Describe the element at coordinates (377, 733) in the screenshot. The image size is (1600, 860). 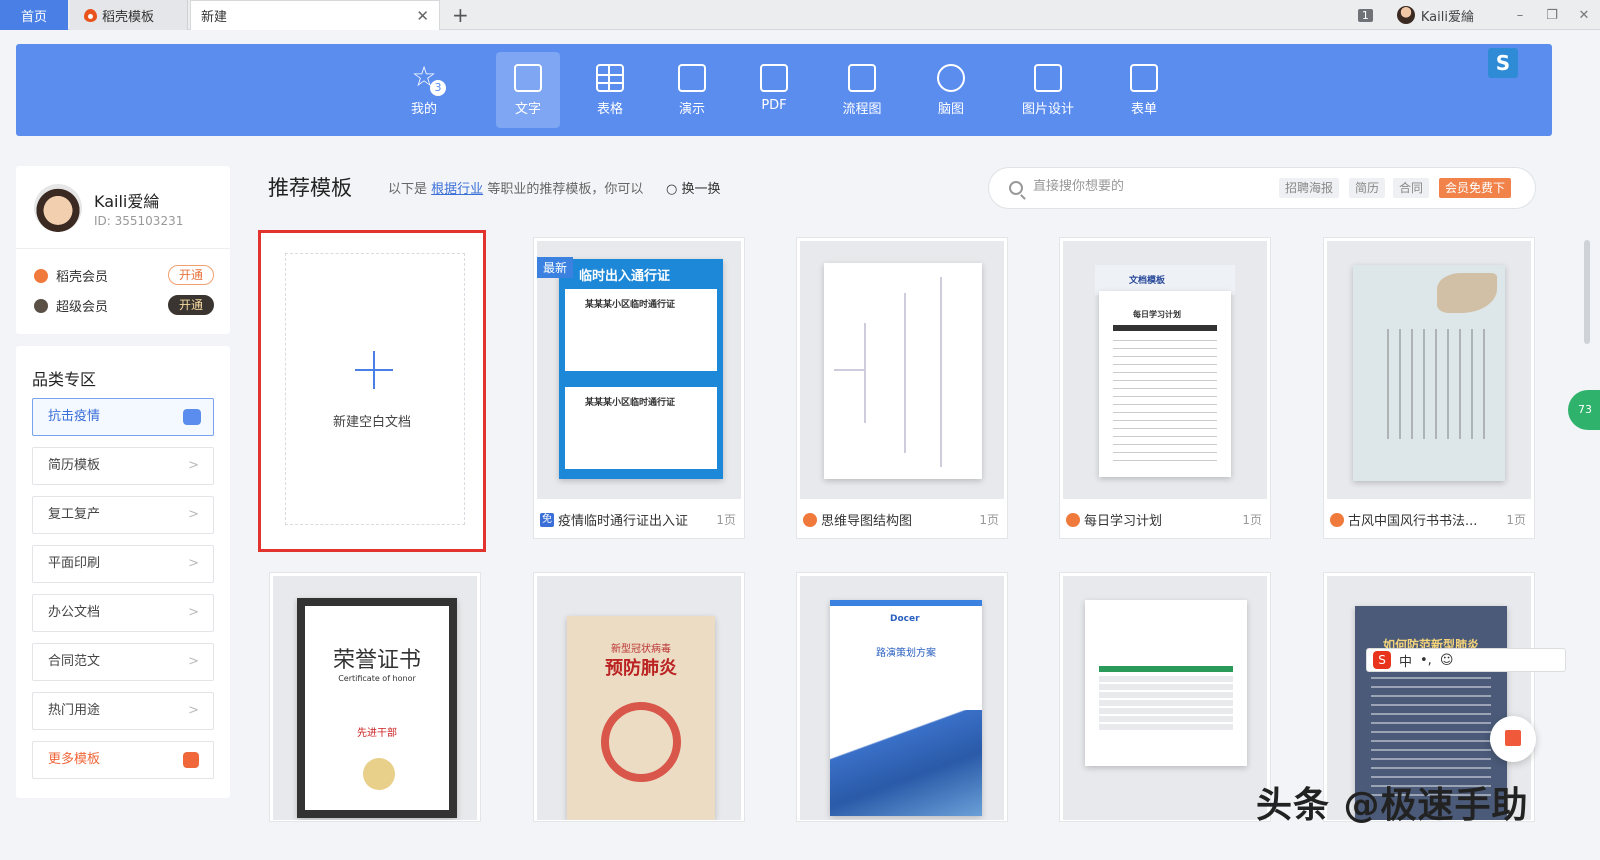
I see `honor-name: 先进干部` at that location.